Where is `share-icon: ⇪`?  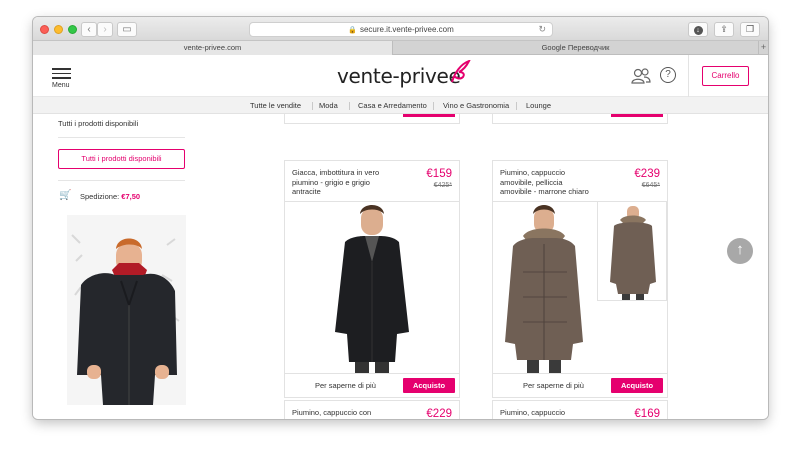 share-icon: ⇪ is located at coordinates (724, 29).